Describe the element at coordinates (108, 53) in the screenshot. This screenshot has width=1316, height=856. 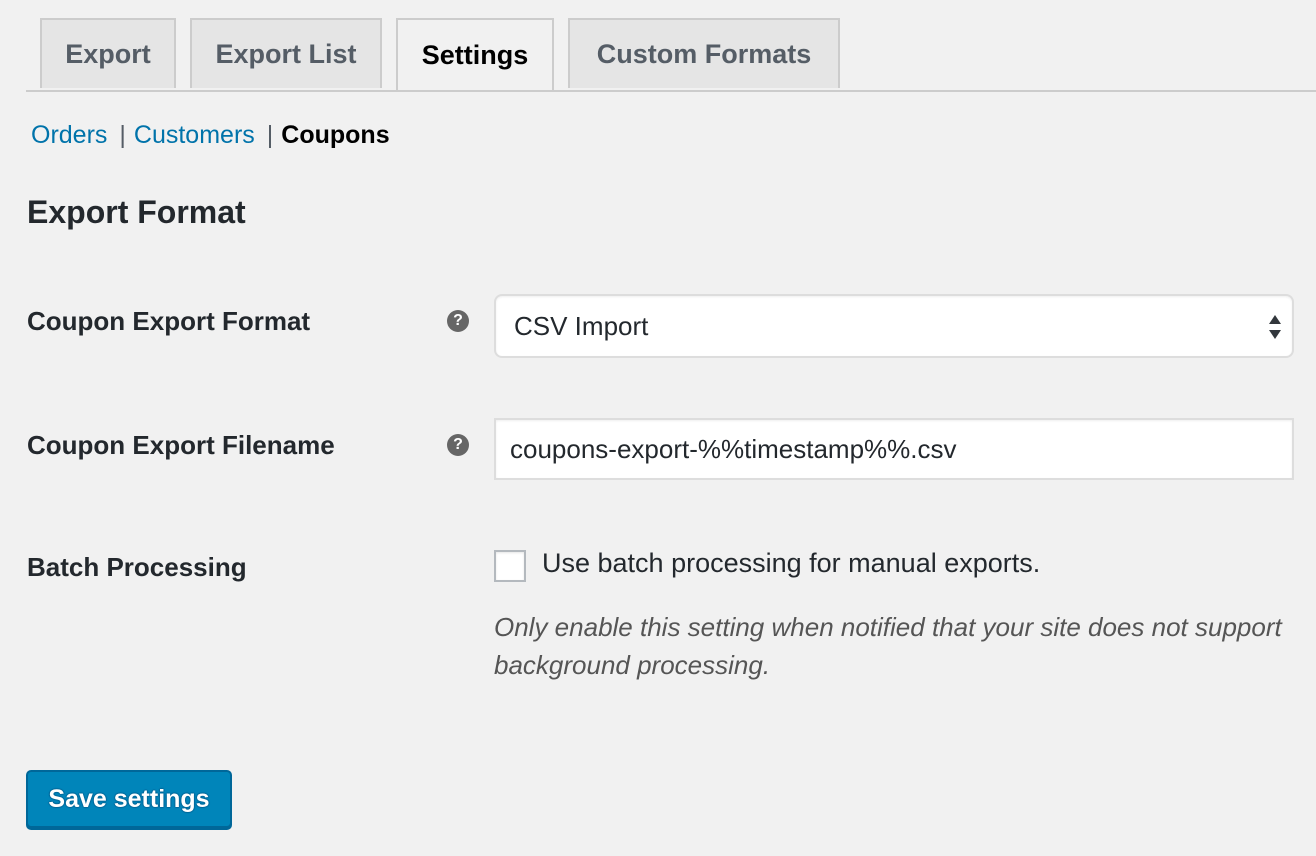
I see `tab-export: Export` at that location.